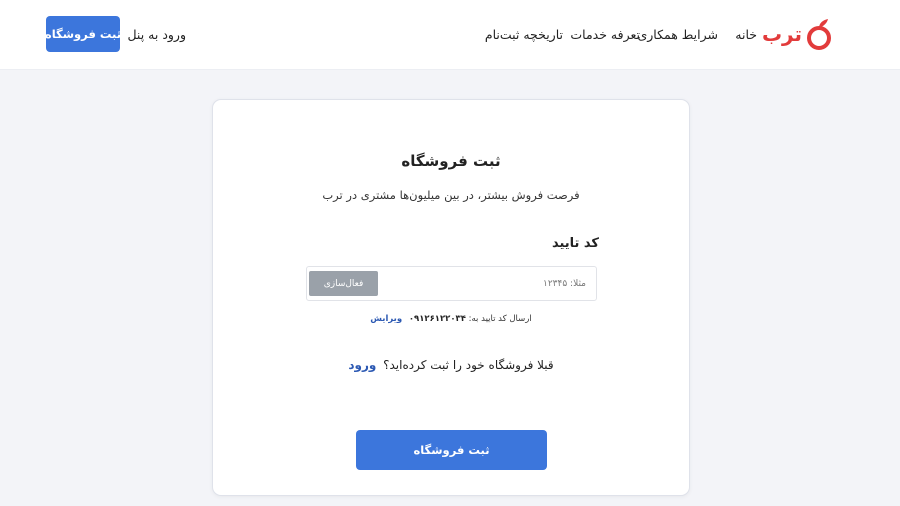 This screenshot has height=506, width=900. Describe the element at coordinates (575, 243) in the screenshot. I see `verification-code-label: کد تایید` at that location.